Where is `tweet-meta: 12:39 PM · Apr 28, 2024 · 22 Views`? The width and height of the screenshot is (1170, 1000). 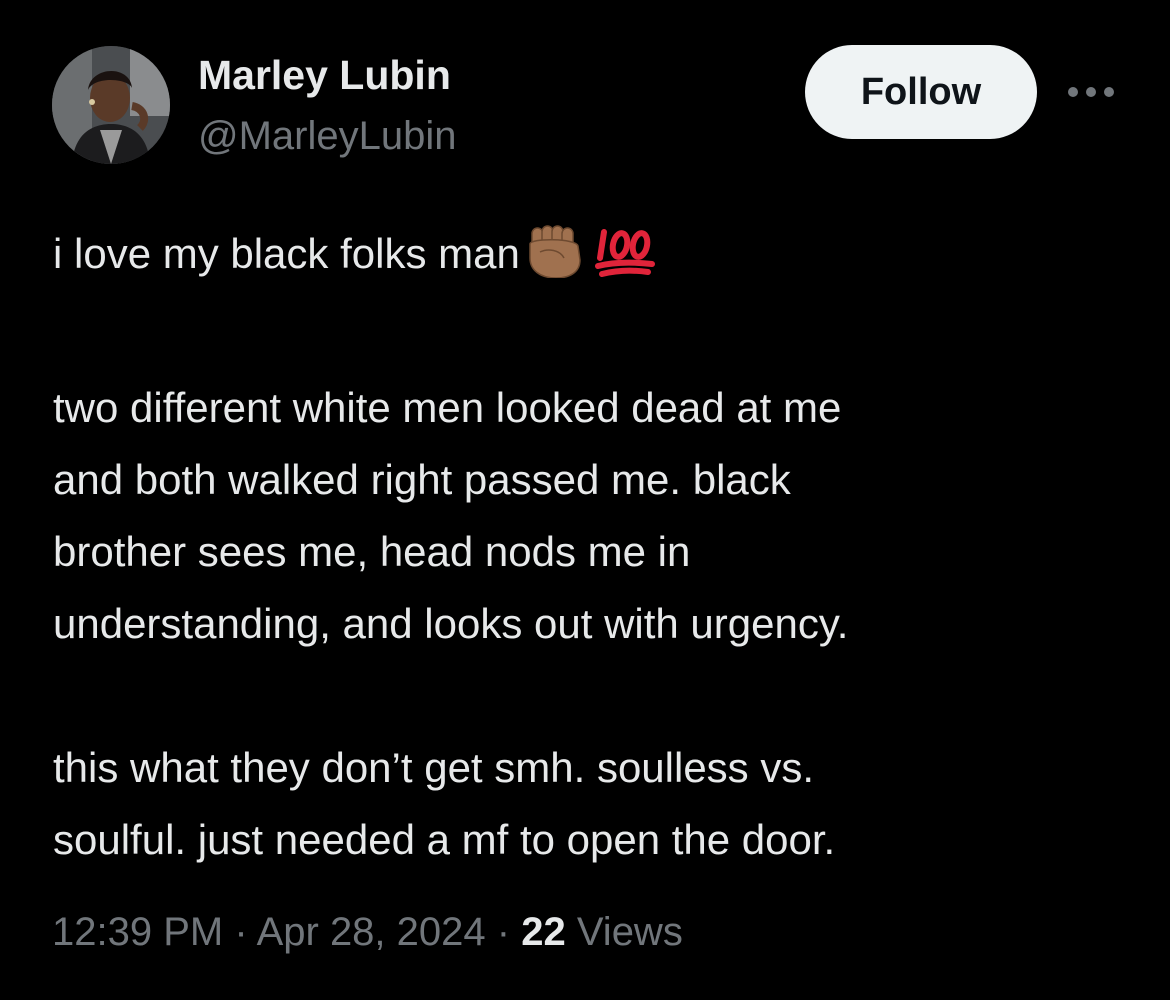 tweet-meta: 12:39 PM · Apr 28, 2024 · 22 Views is located at coordinates (367, 932).